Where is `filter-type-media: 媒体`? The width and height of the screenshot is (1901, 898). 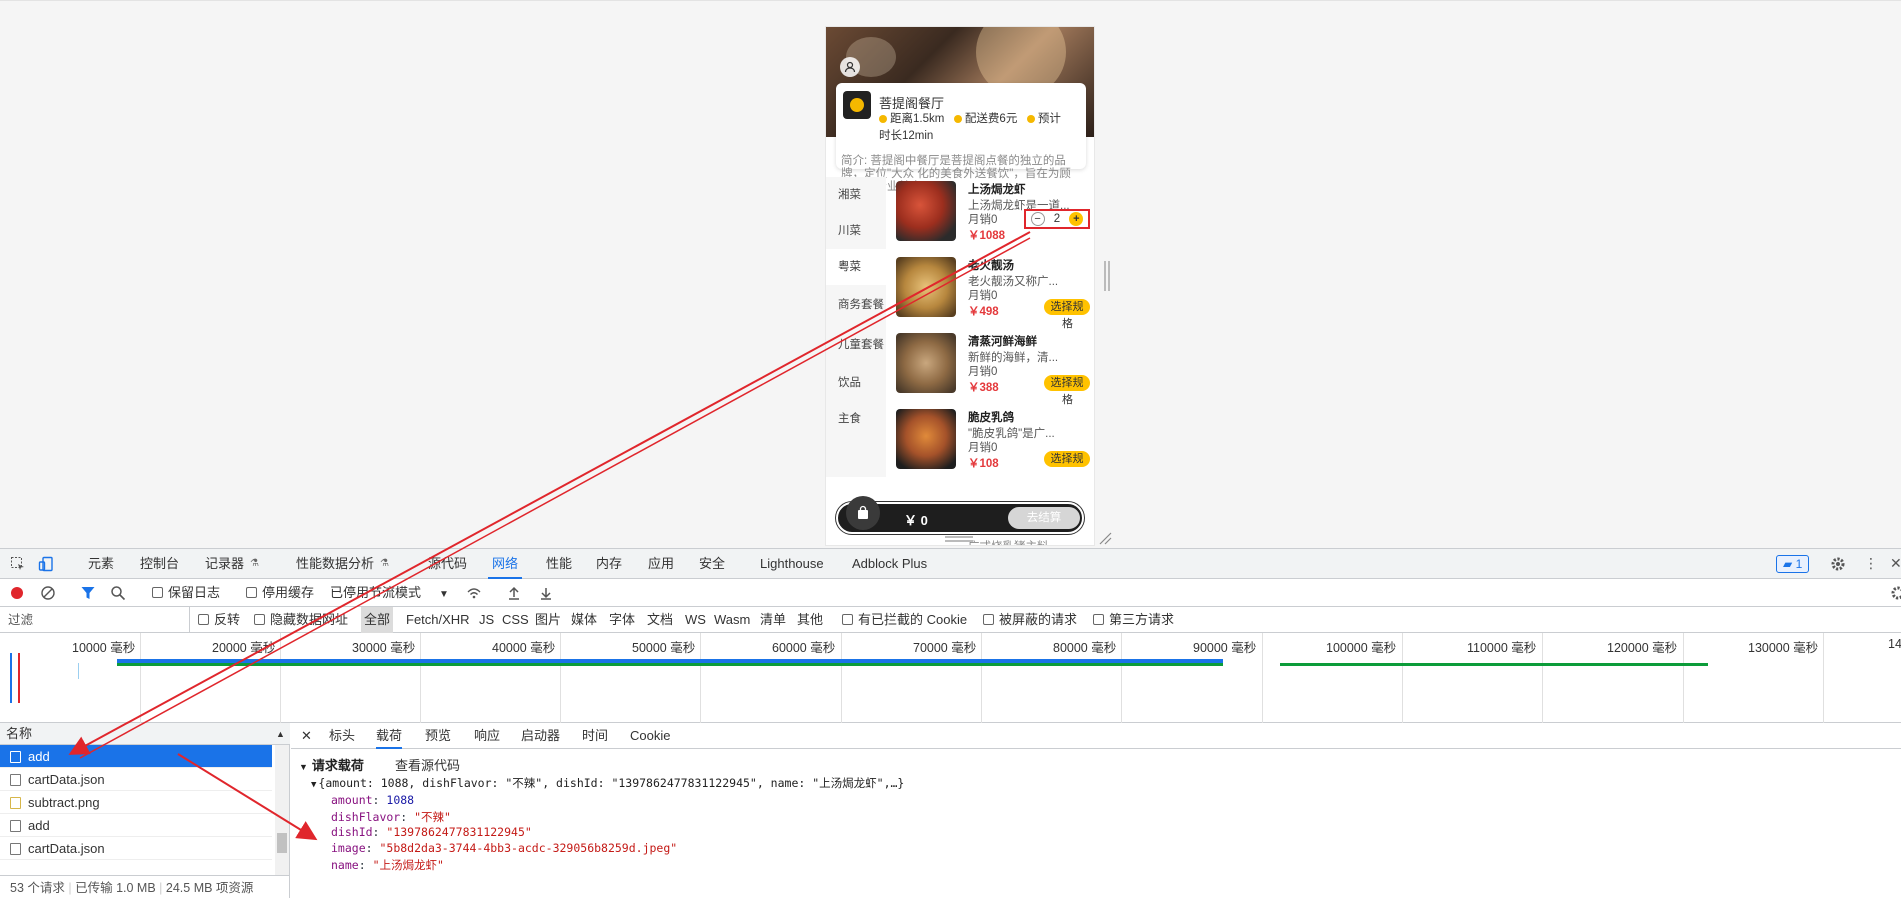
filter-type-media: 媒体 is located at coordinates (584, 620).